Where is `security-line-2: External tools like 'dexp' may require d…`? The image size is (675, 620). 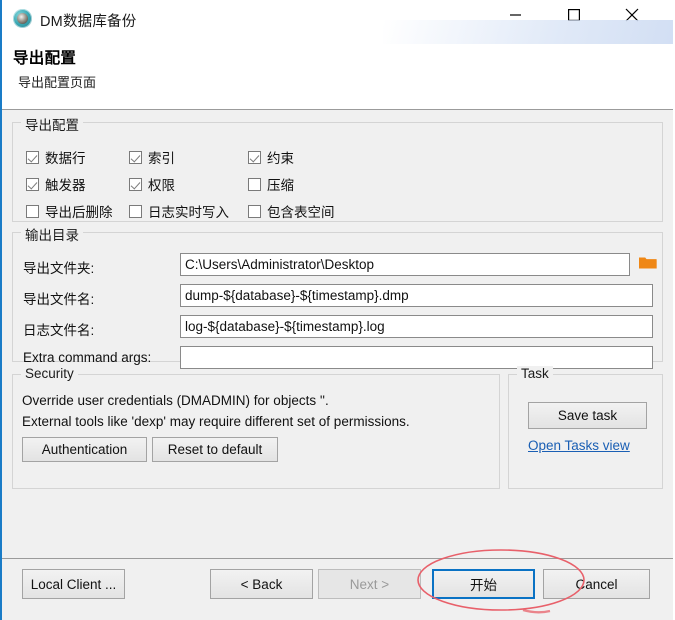 security-line-2: External tools like 'dexp' may require d… is located at coordinates (216, 421).